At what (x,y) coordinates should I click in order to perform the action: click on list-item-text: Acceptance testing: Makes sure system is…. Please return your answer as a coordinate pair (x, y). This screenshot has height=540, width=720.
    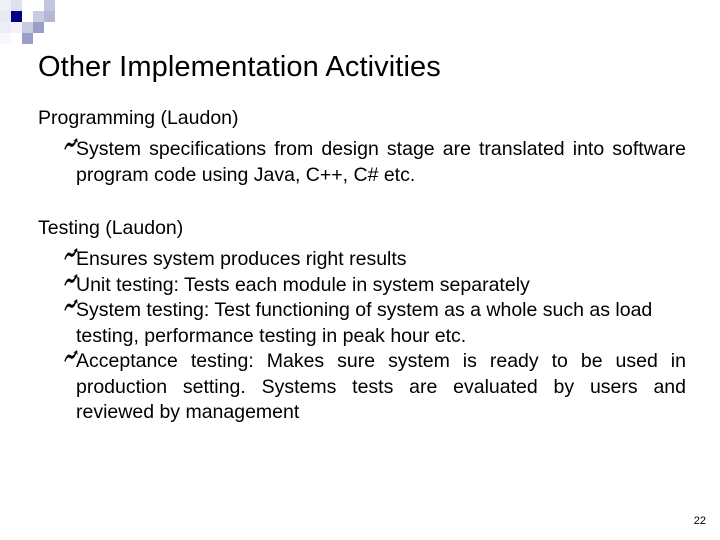
    Looking at the image, I should click on (381, 386).